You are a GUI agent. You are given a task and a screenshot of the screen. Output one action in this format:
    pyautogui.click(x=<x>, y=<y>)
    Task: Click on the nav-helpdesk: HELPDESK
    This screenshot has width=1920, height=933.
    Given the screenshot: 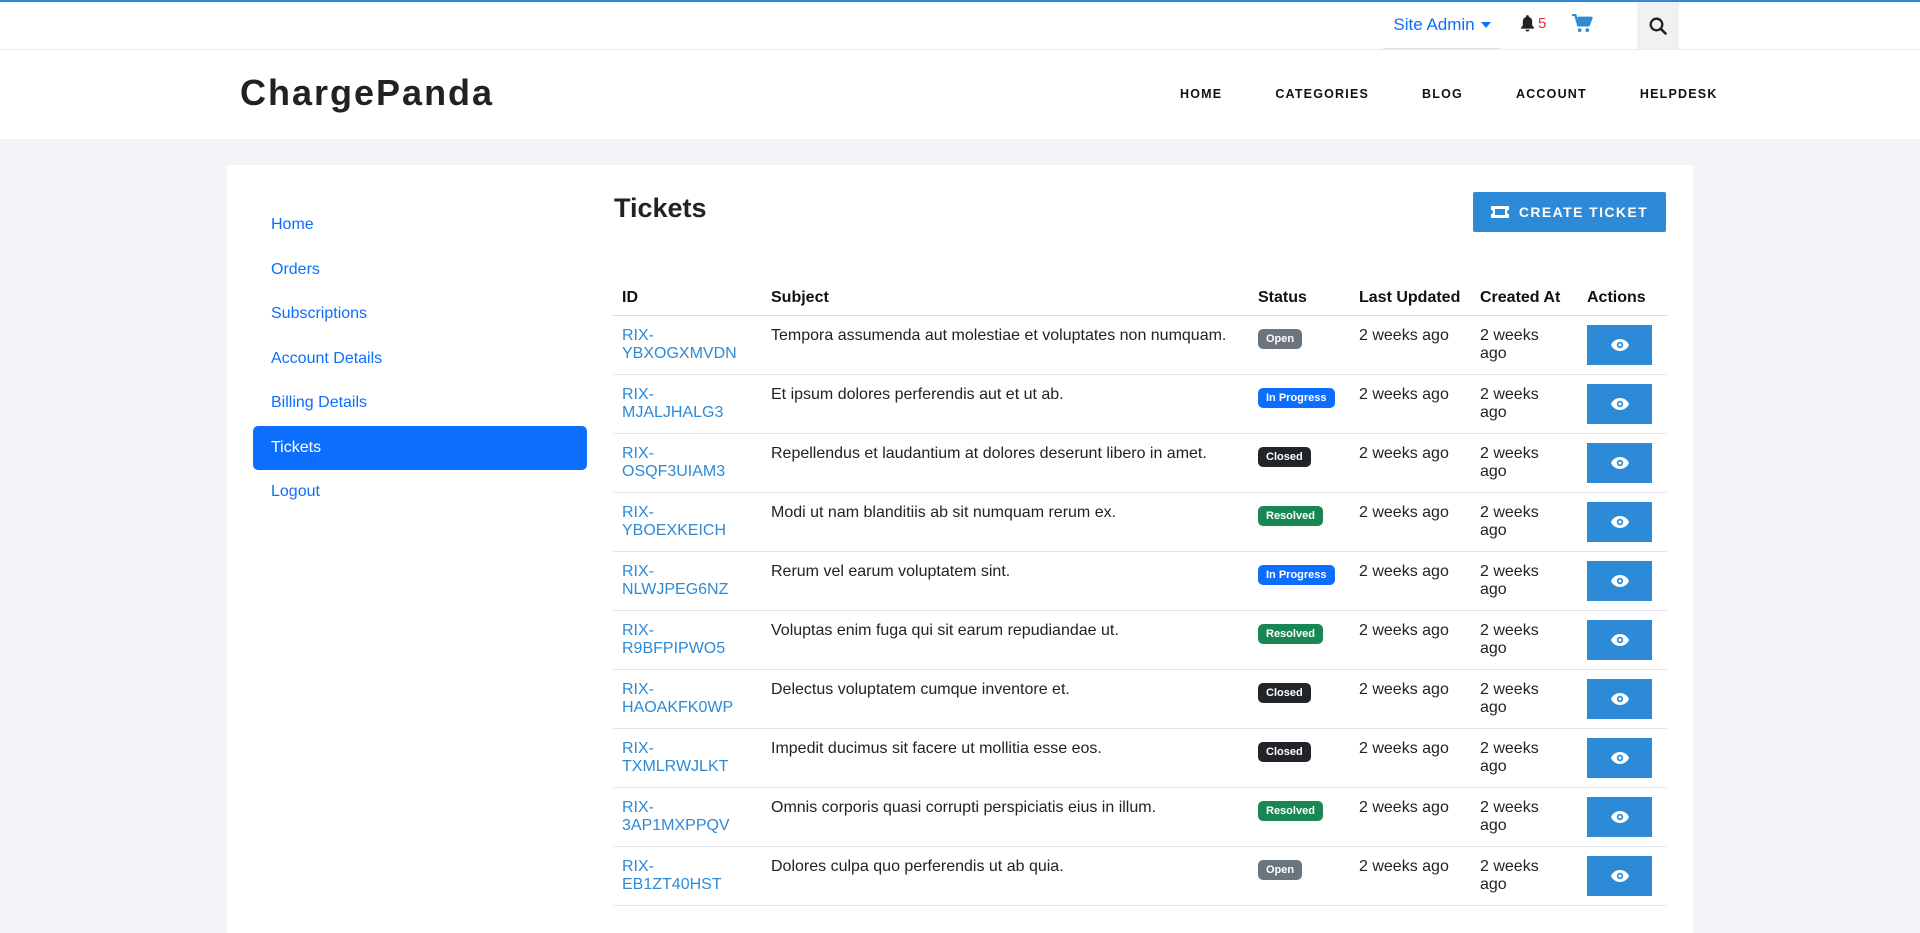 What is the action you would take?
    pyautogui.click(x=1679, y=94)
    